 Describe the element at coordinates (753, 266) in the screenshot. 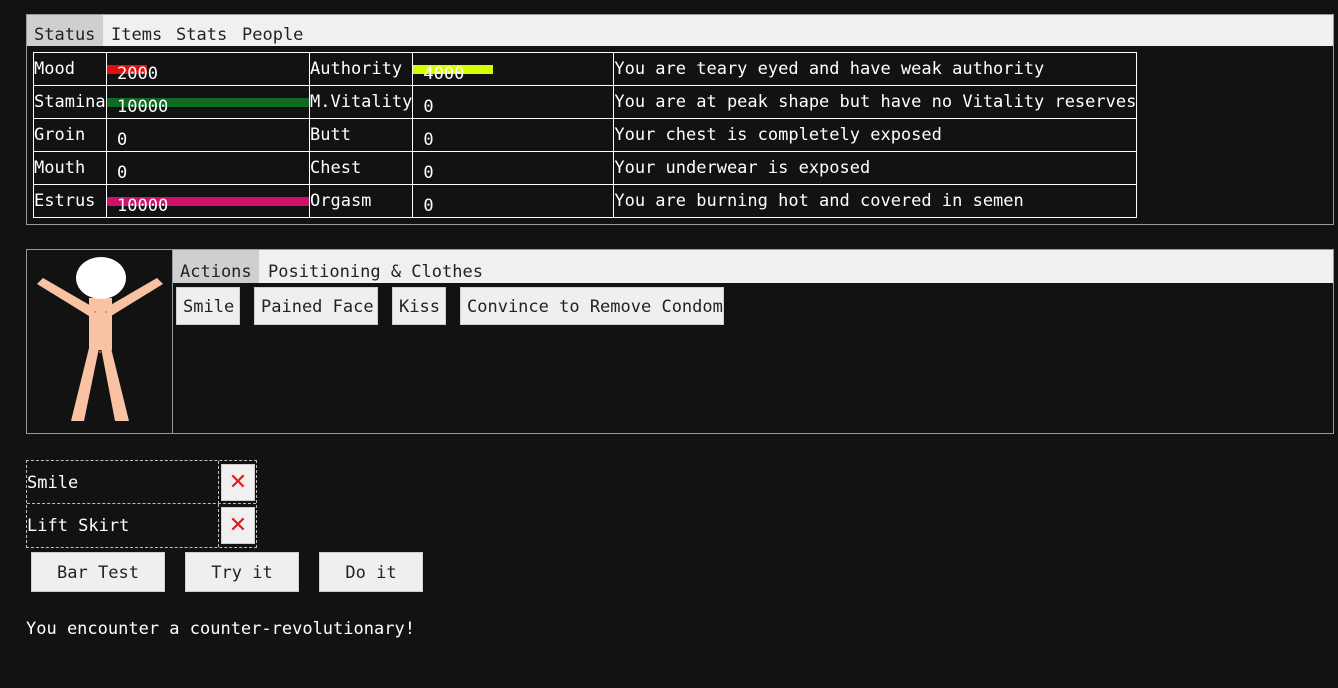

I see `action-tabbar: Actions Positioning & Clothes` at that location.